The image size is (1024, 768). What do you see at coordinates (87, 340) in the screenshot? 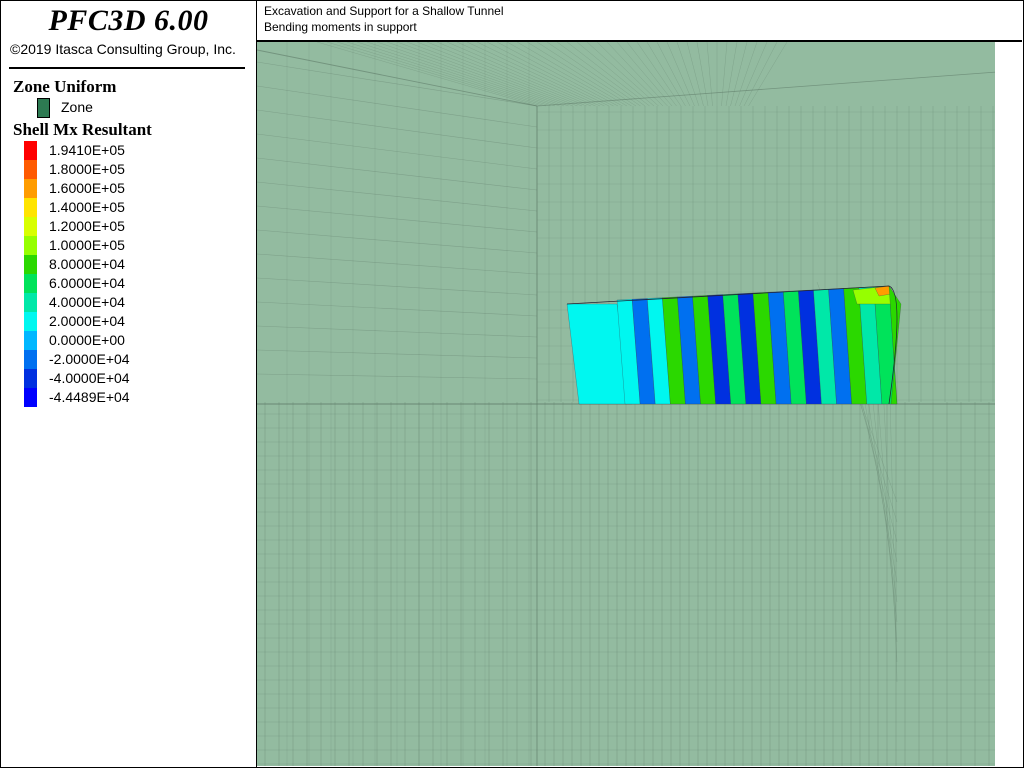
I see `legend-value-label: 0.0000E+00` at bounding box center [87, 340].